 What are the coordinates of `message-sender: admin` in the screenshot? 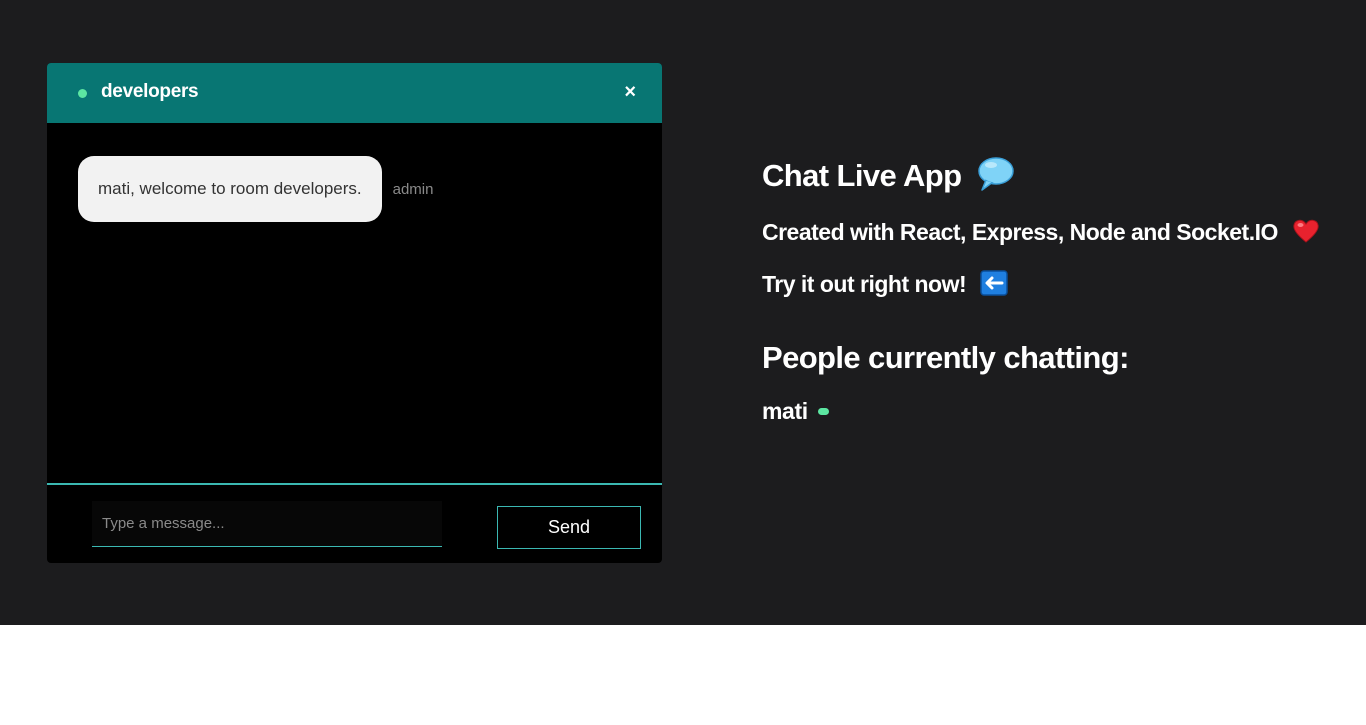 It's located at (413, 189).